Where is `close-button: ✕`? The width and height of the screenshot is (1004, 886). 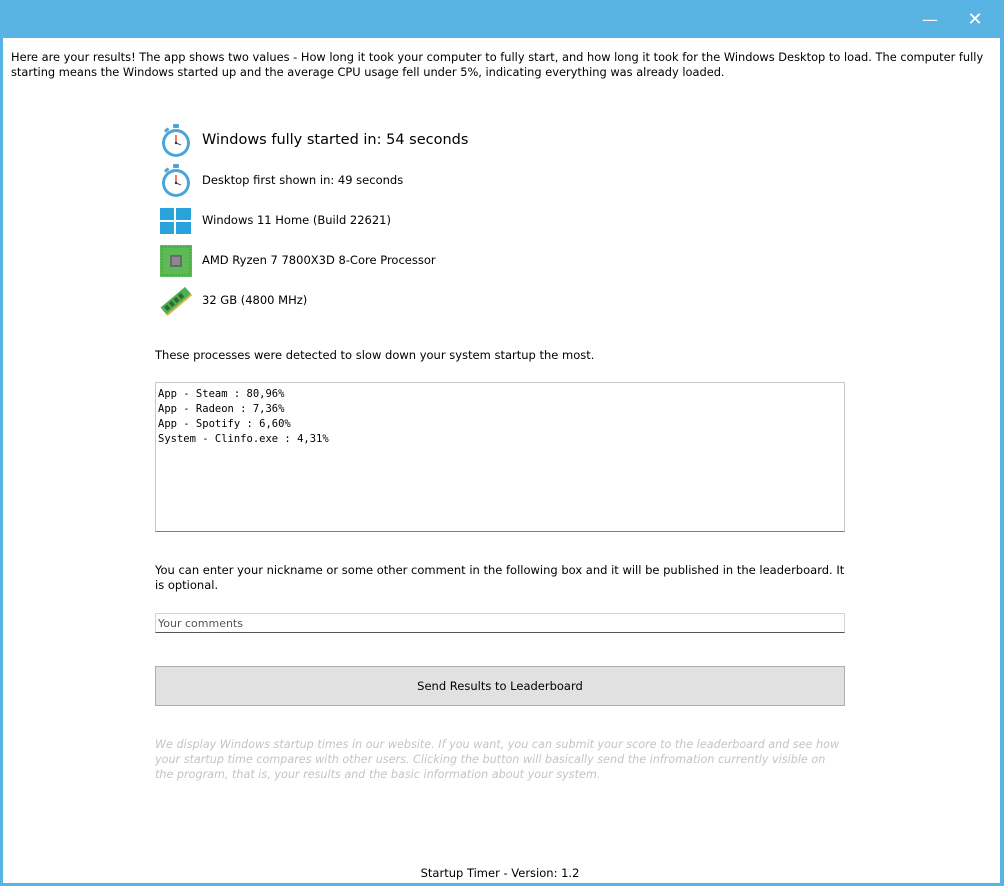
close-button: ✕ is located at coordinates (975, 20).